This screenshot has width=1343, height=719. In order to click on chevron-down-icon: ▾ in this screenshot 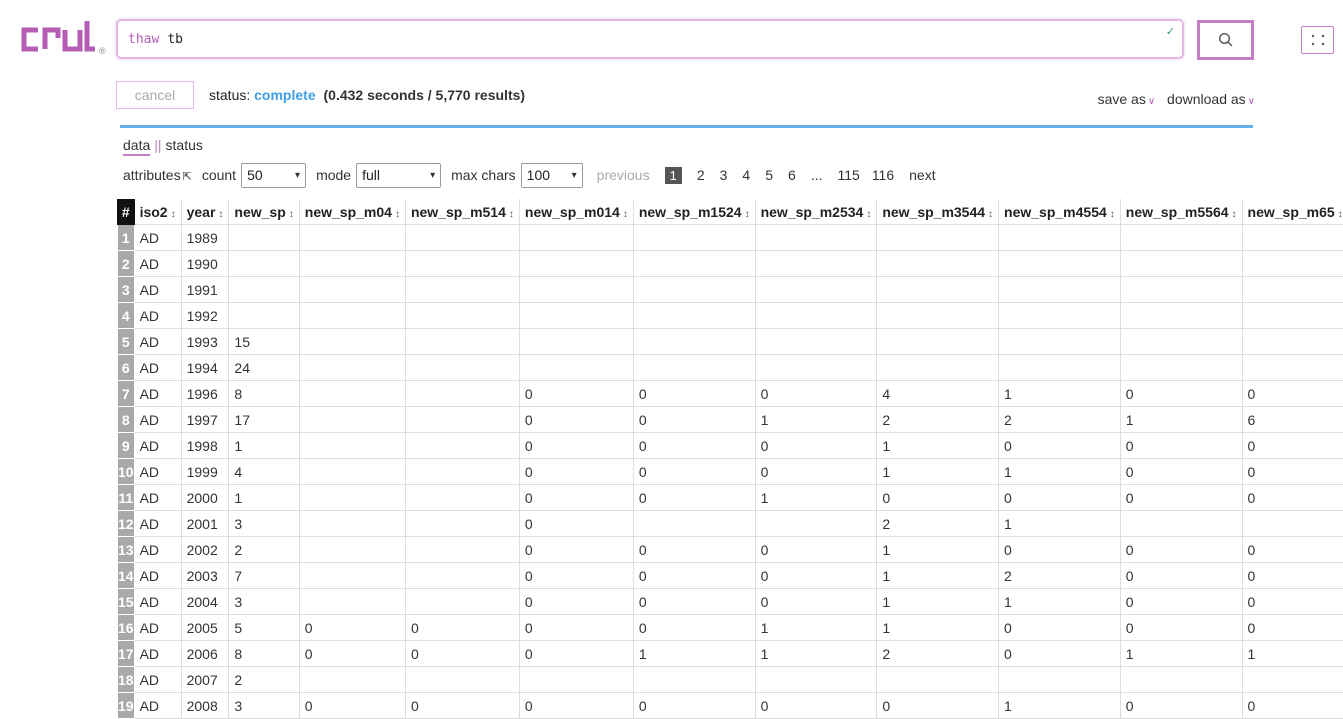, I will do `click(574, 175)`.